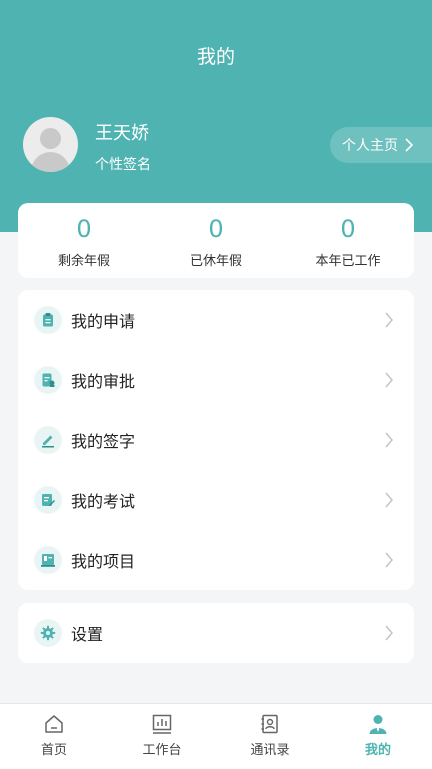 This screenshot has width=432, height=769. What do you see at coordinates (216, 380) in the screenshot?
I see `menu-item-my-approvals: 我的审批` at bounding box center [216, 380].